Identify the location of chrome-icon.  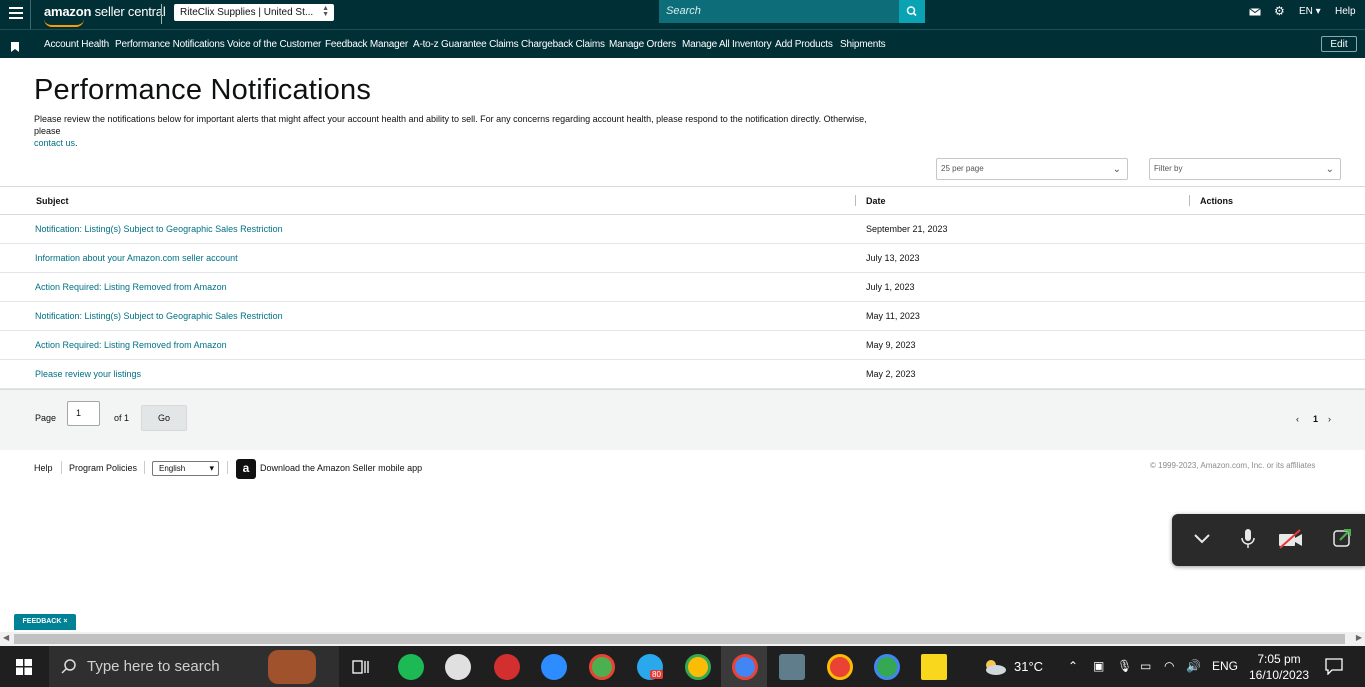
(602, 667).